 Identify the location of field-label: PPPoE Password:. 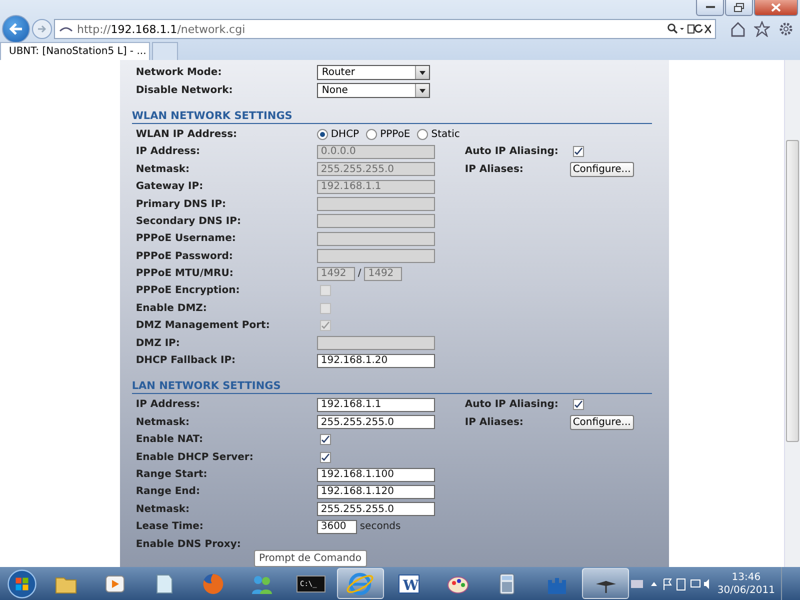
(185, 256).